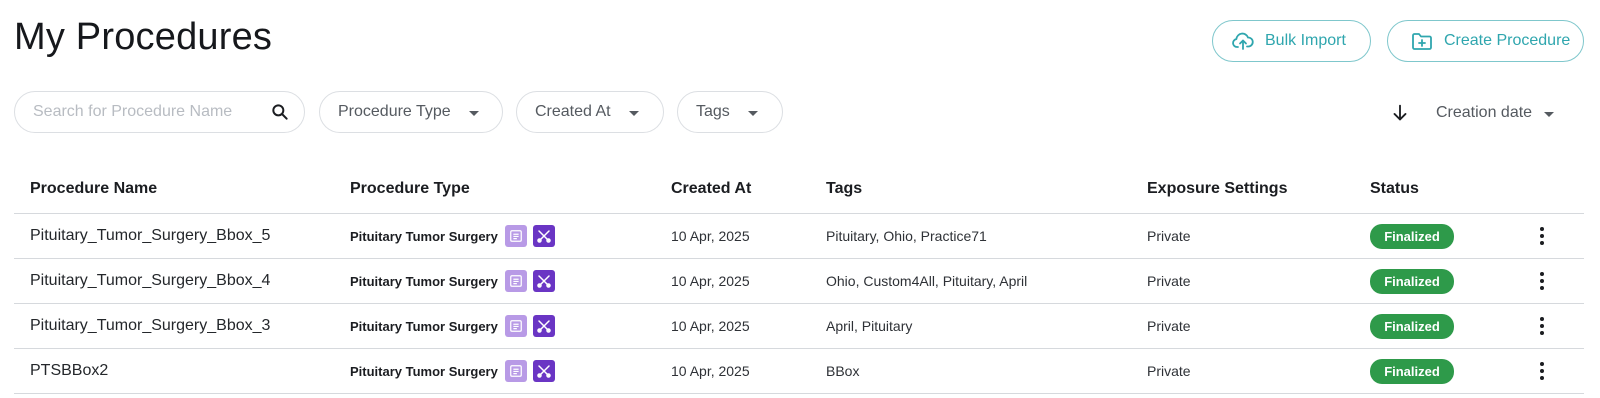  What do you see at coordinates (1400, 113) in the screenshot?
I see `arrow-down-icon` at bounding box center [1400, 113].